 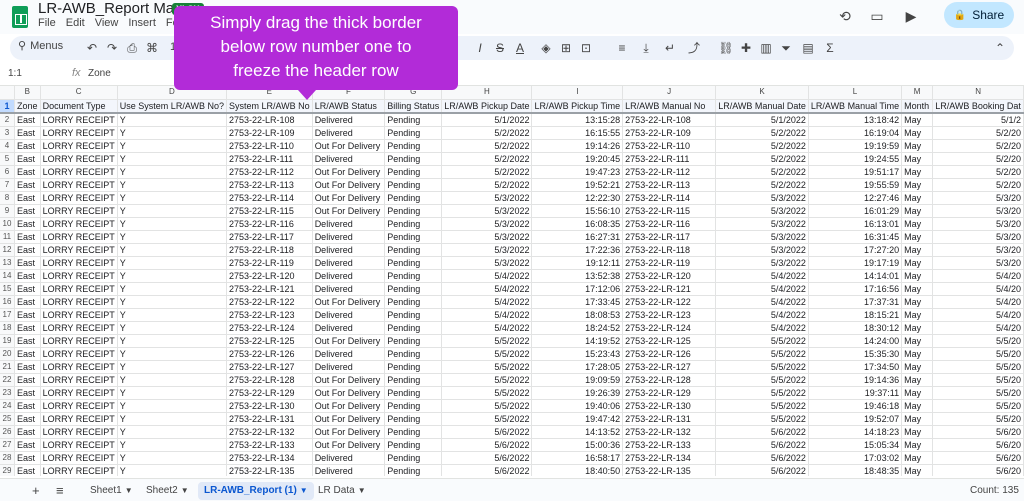 What do you see at coordinates (7, 263) in the screenshot?
I see `row-number: 13` at bounding box center [7, 263].